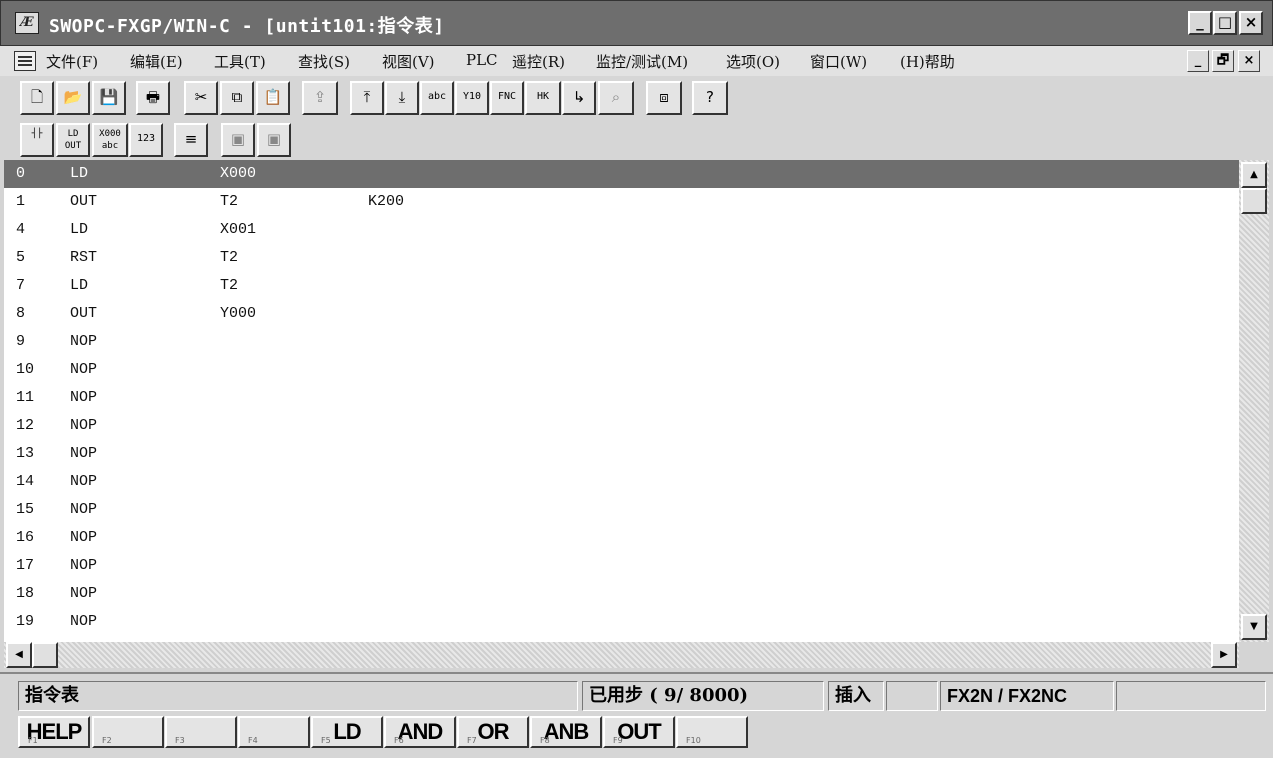  Describe the element at coordinates (621, 566) in the screenshot. I see `table-row: 17 NOP` at that location.